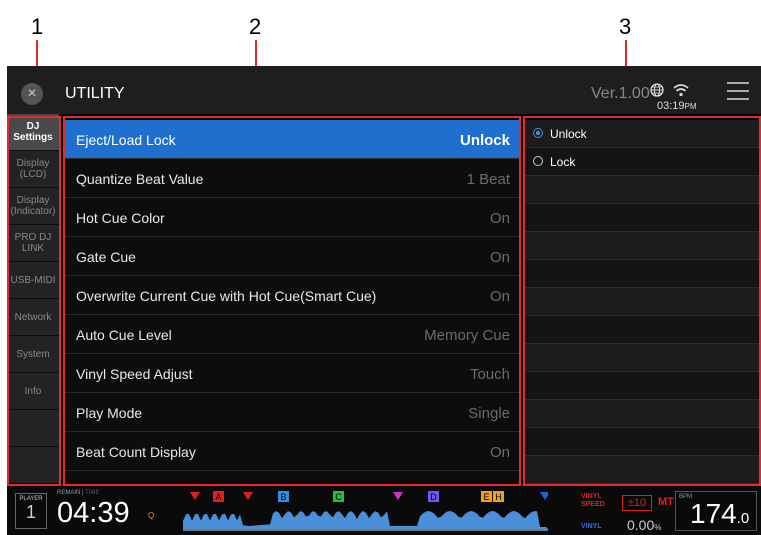  I want to click on bpm-value: 174.0, so click(719, 514).